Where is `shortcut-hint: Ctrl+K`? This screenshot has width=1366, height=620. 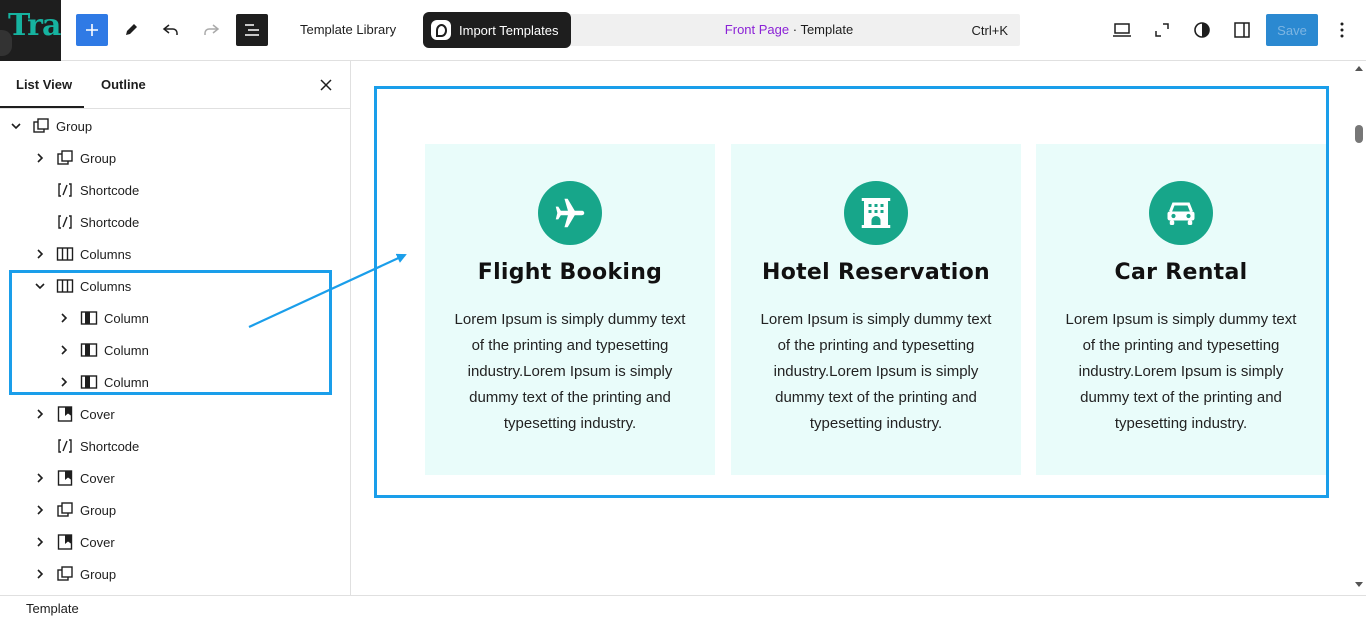
shortcut-hint: Ctrl+K is located at coordinates (989, 30).